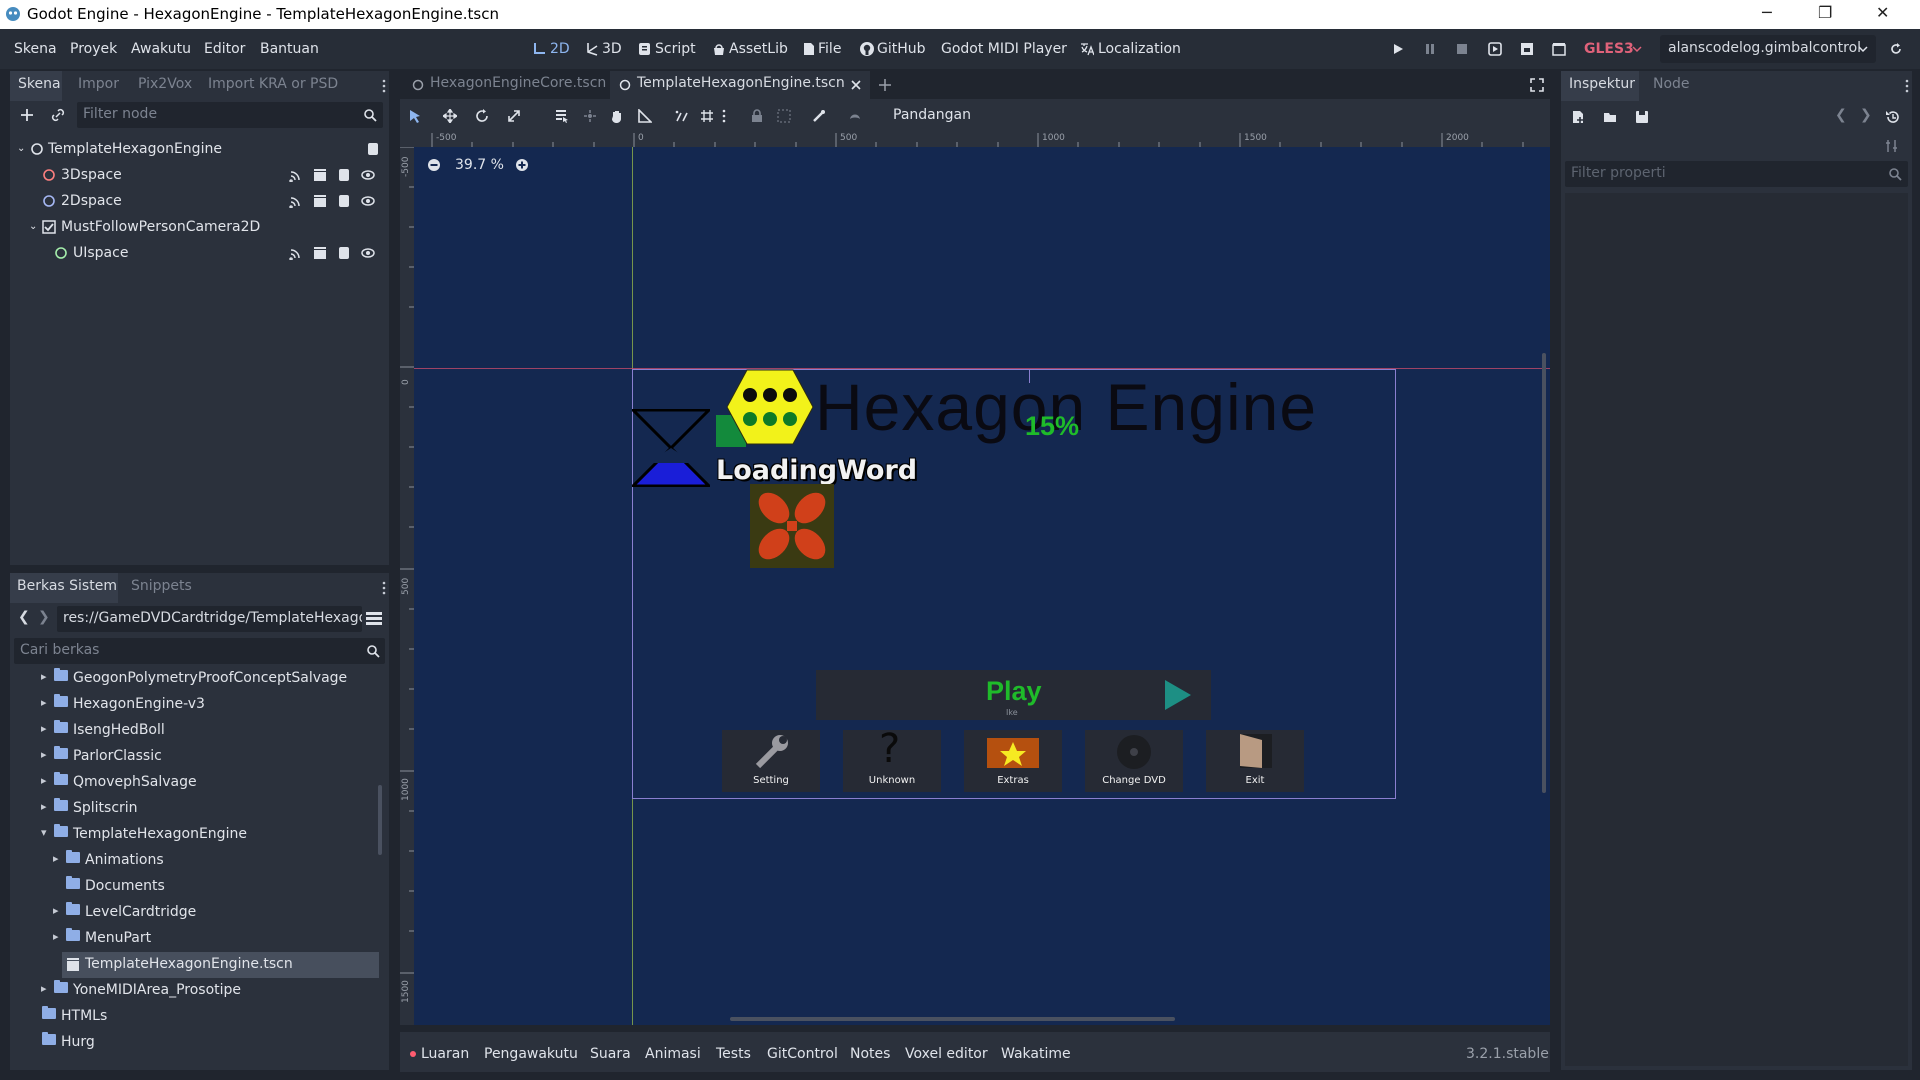  I want to click on horizontal-scrollbar, so click(952, 1019).